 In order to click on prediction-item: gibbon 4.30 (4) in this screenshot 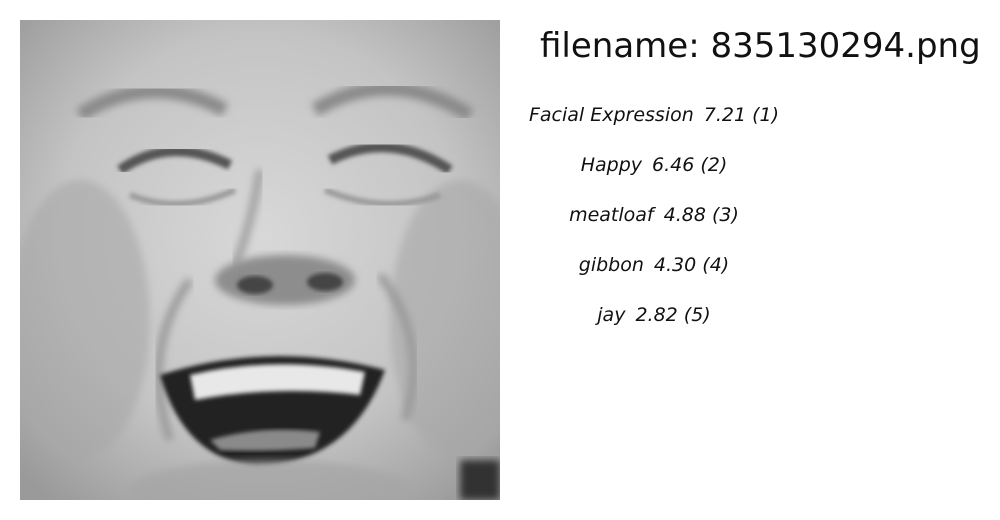, I will do `click(654, 275)`.